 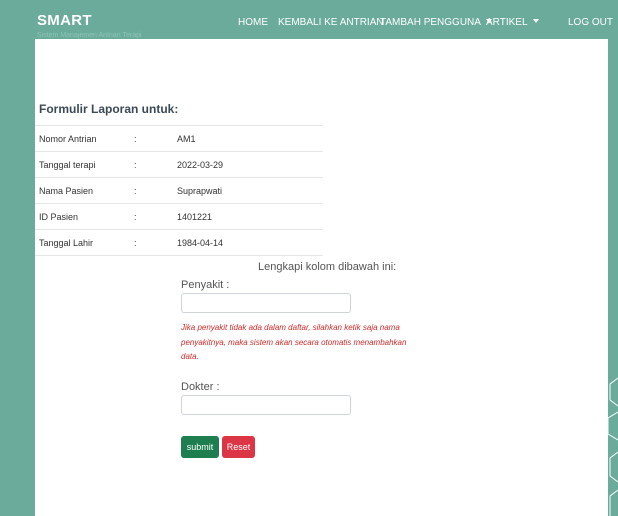 I want to click on nav-article-dropdown: ARTIKEL, so click(x=512, y=22).